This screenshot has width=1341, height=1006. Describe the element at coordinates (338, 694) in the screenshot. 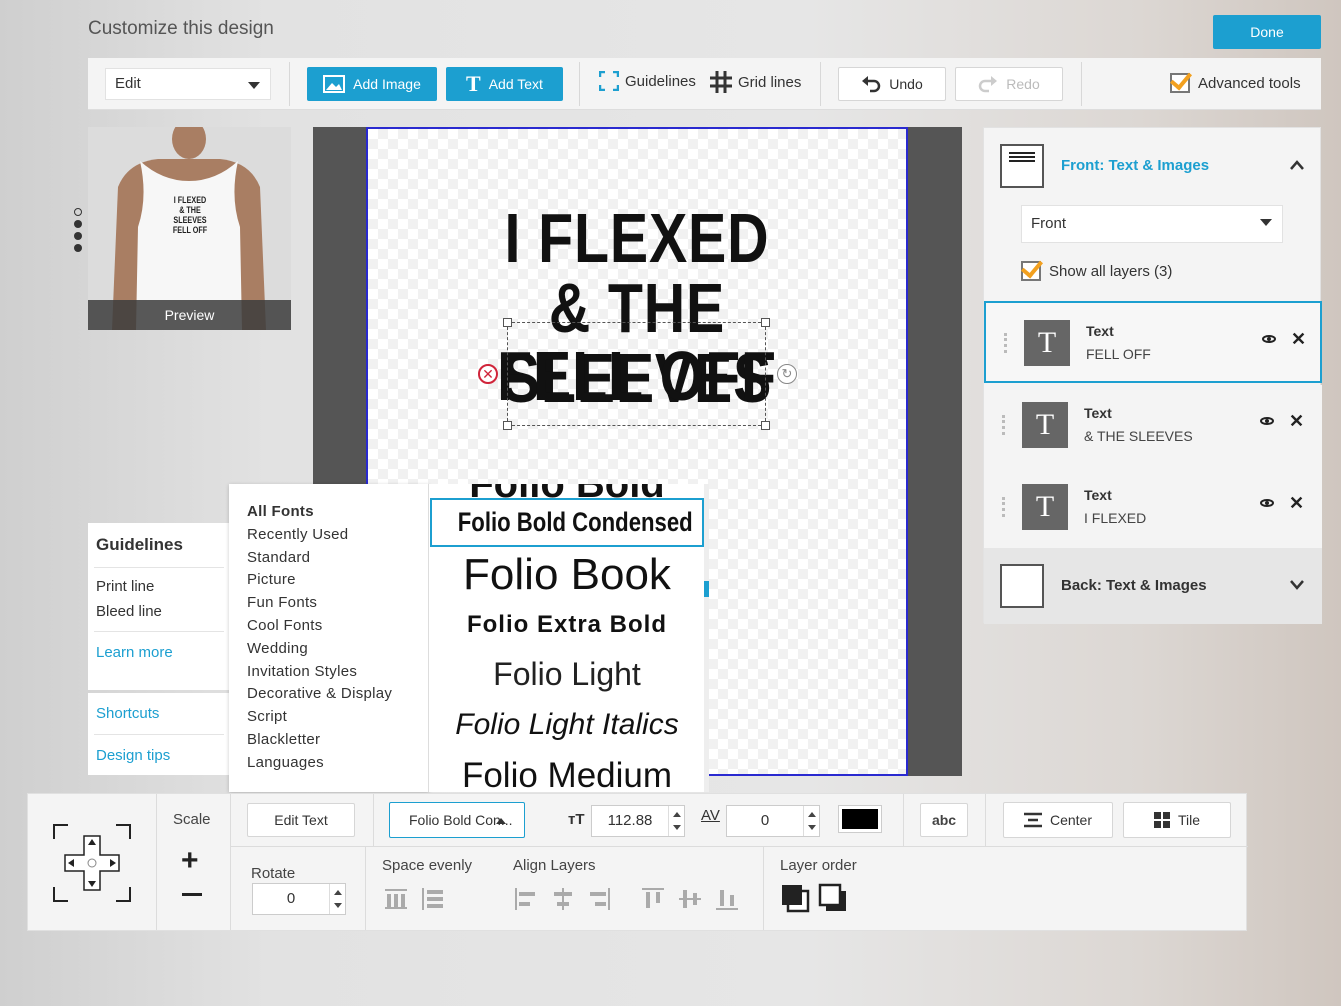

I see `font-category-decorative: Decorative & Display` at that location.